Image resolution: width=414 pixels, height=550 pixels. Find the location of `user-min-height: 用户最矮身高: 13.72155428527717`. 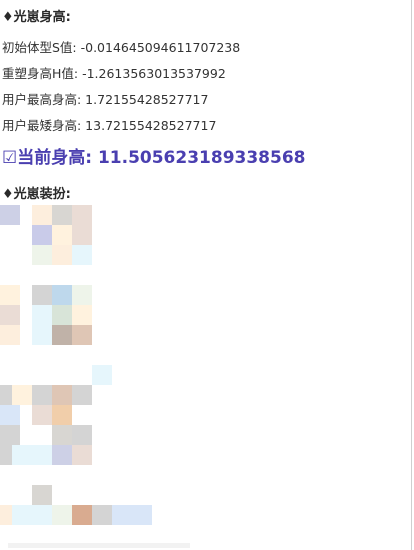

user-min-height: 用户最矮身高: 13.72155428527717 is located at coordinates (109, 125).